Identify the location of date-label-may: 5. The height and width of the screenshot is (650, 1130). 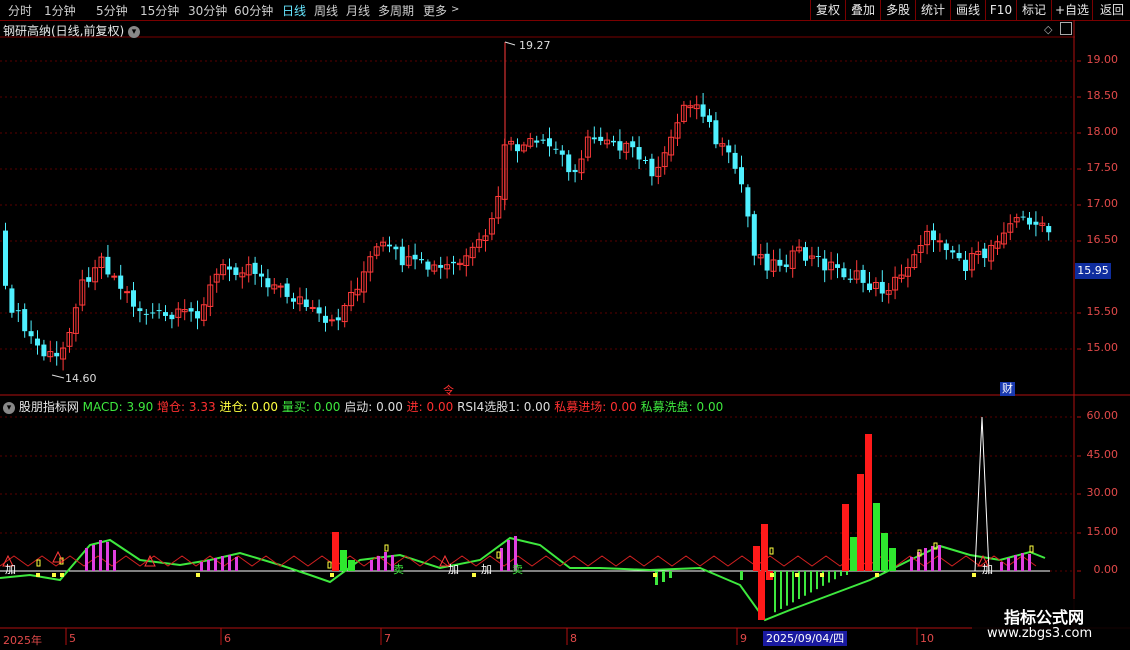
(72, 638).